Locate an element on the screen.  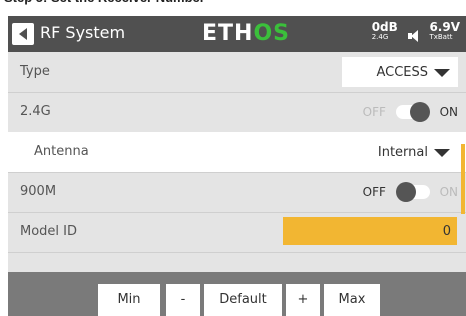
default-button: Default is located at coordinates (243, 300).